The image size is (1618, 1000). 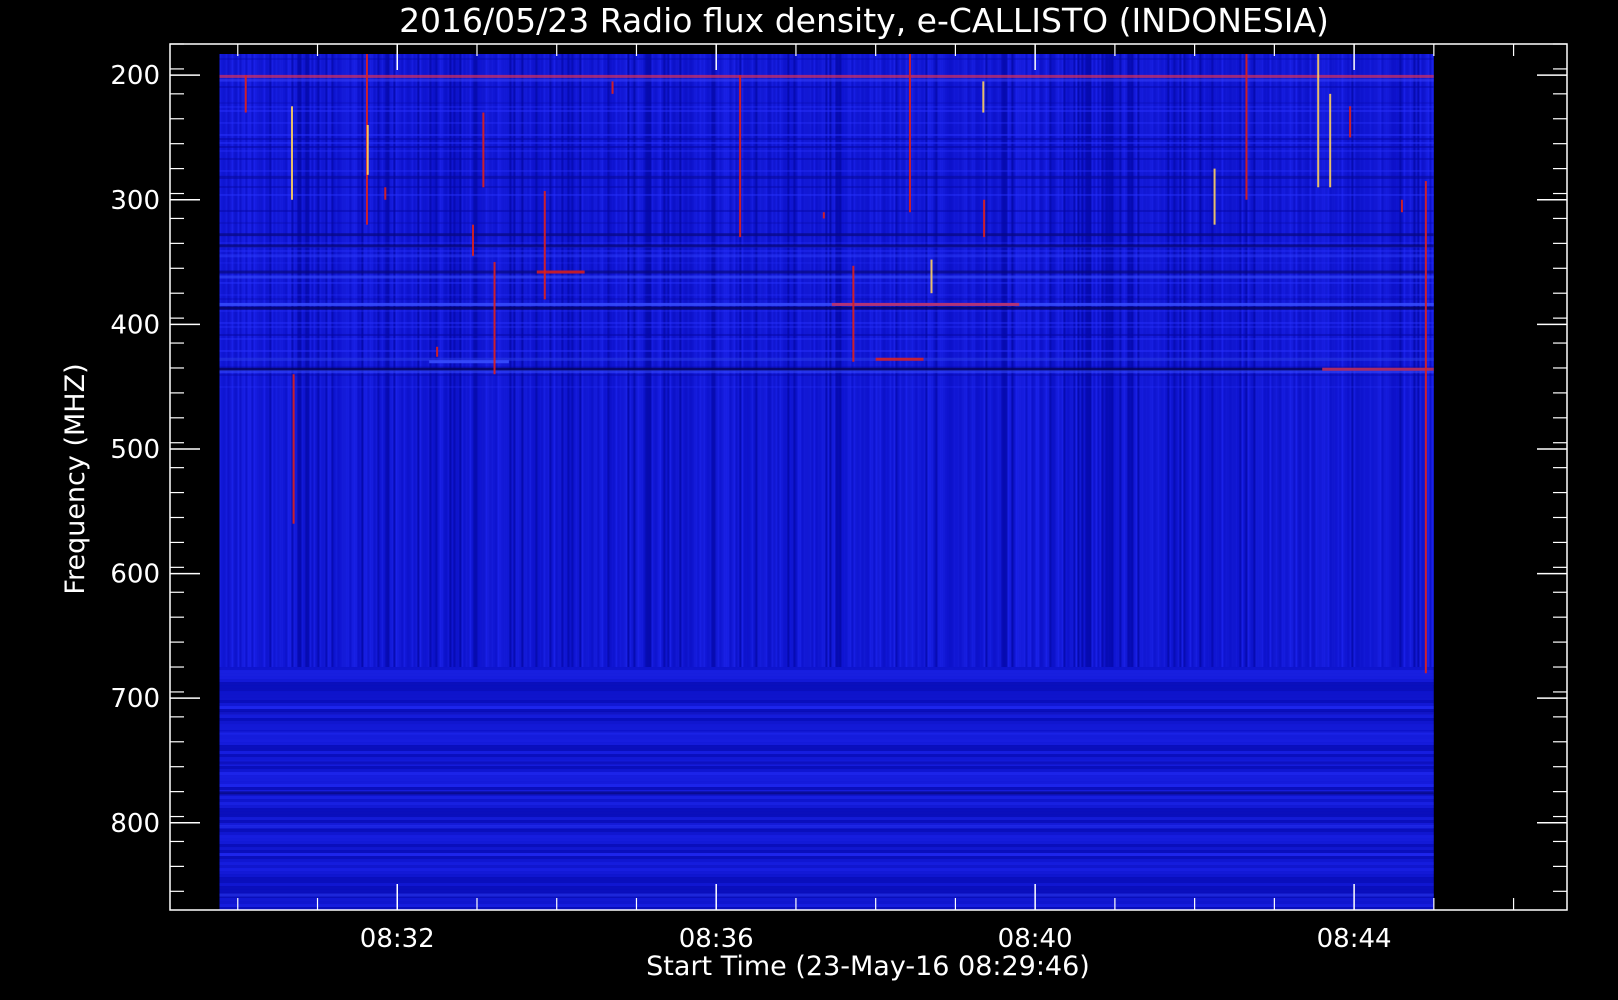 What do you see at coordinates (868, 966) in the screenshot?
I see `x-axis-label: Start Time (23-May-16 08:29:46)` at bounding box center [868, 966].